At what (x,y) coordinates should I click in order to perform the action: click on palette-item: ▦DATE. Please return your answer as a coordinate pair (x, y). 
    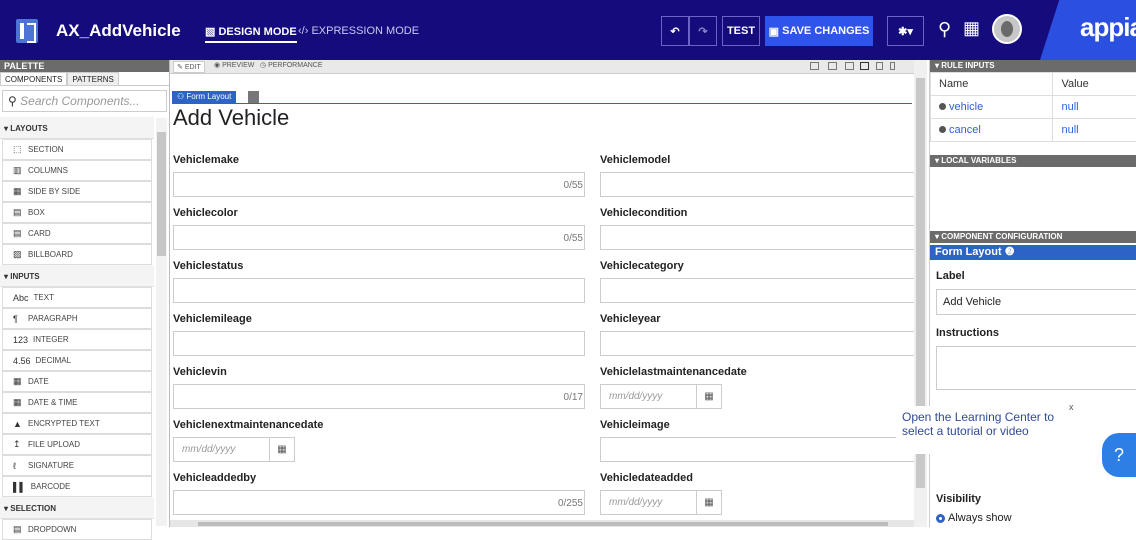
    Looking at the image, I should click on (77, 381).